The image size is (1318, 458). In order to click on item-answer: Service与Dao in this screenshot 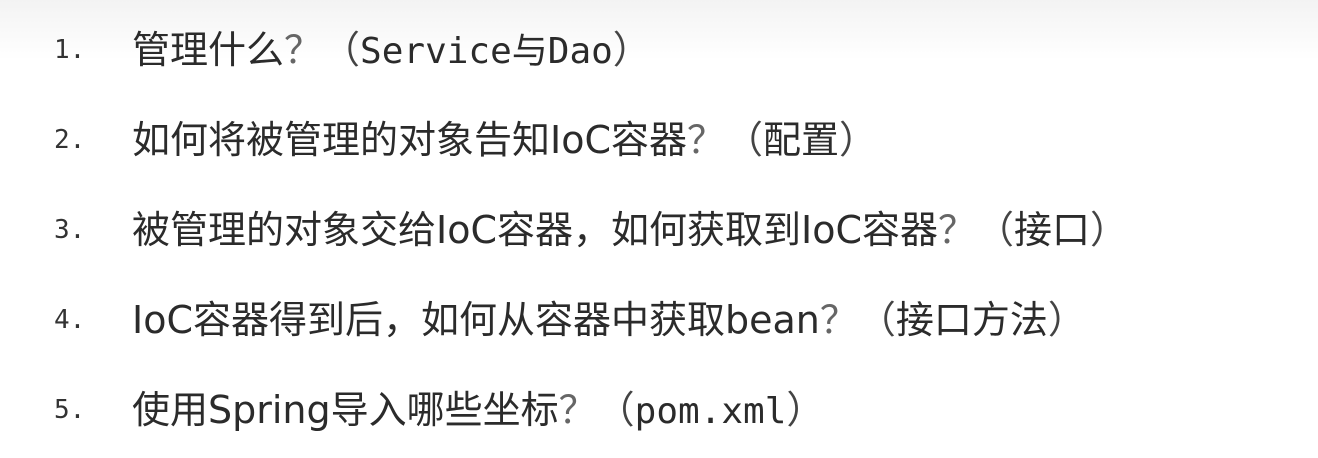, I will do `click(486, 51)`.